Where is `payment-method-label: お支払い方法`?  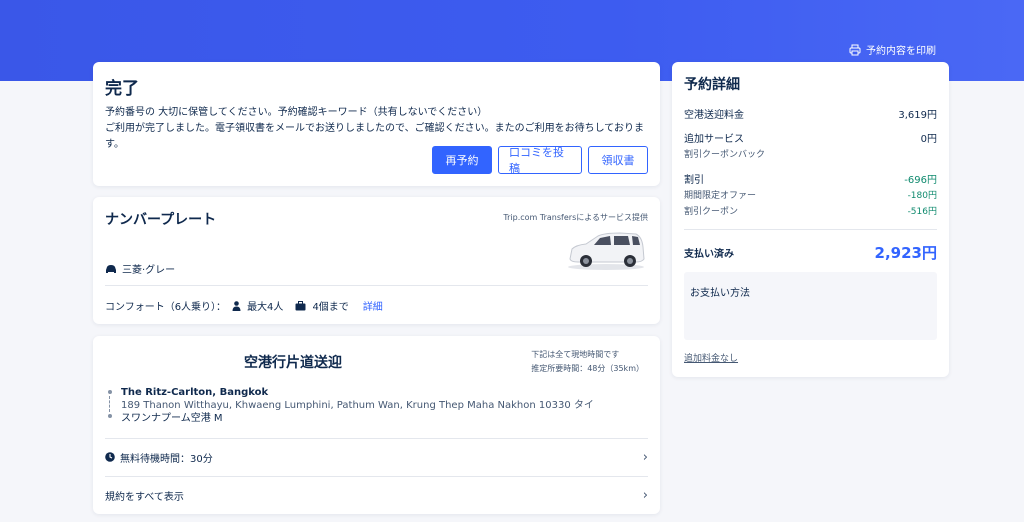
payment-method-label: お支払い方法 is located at coordinates (720, 293).